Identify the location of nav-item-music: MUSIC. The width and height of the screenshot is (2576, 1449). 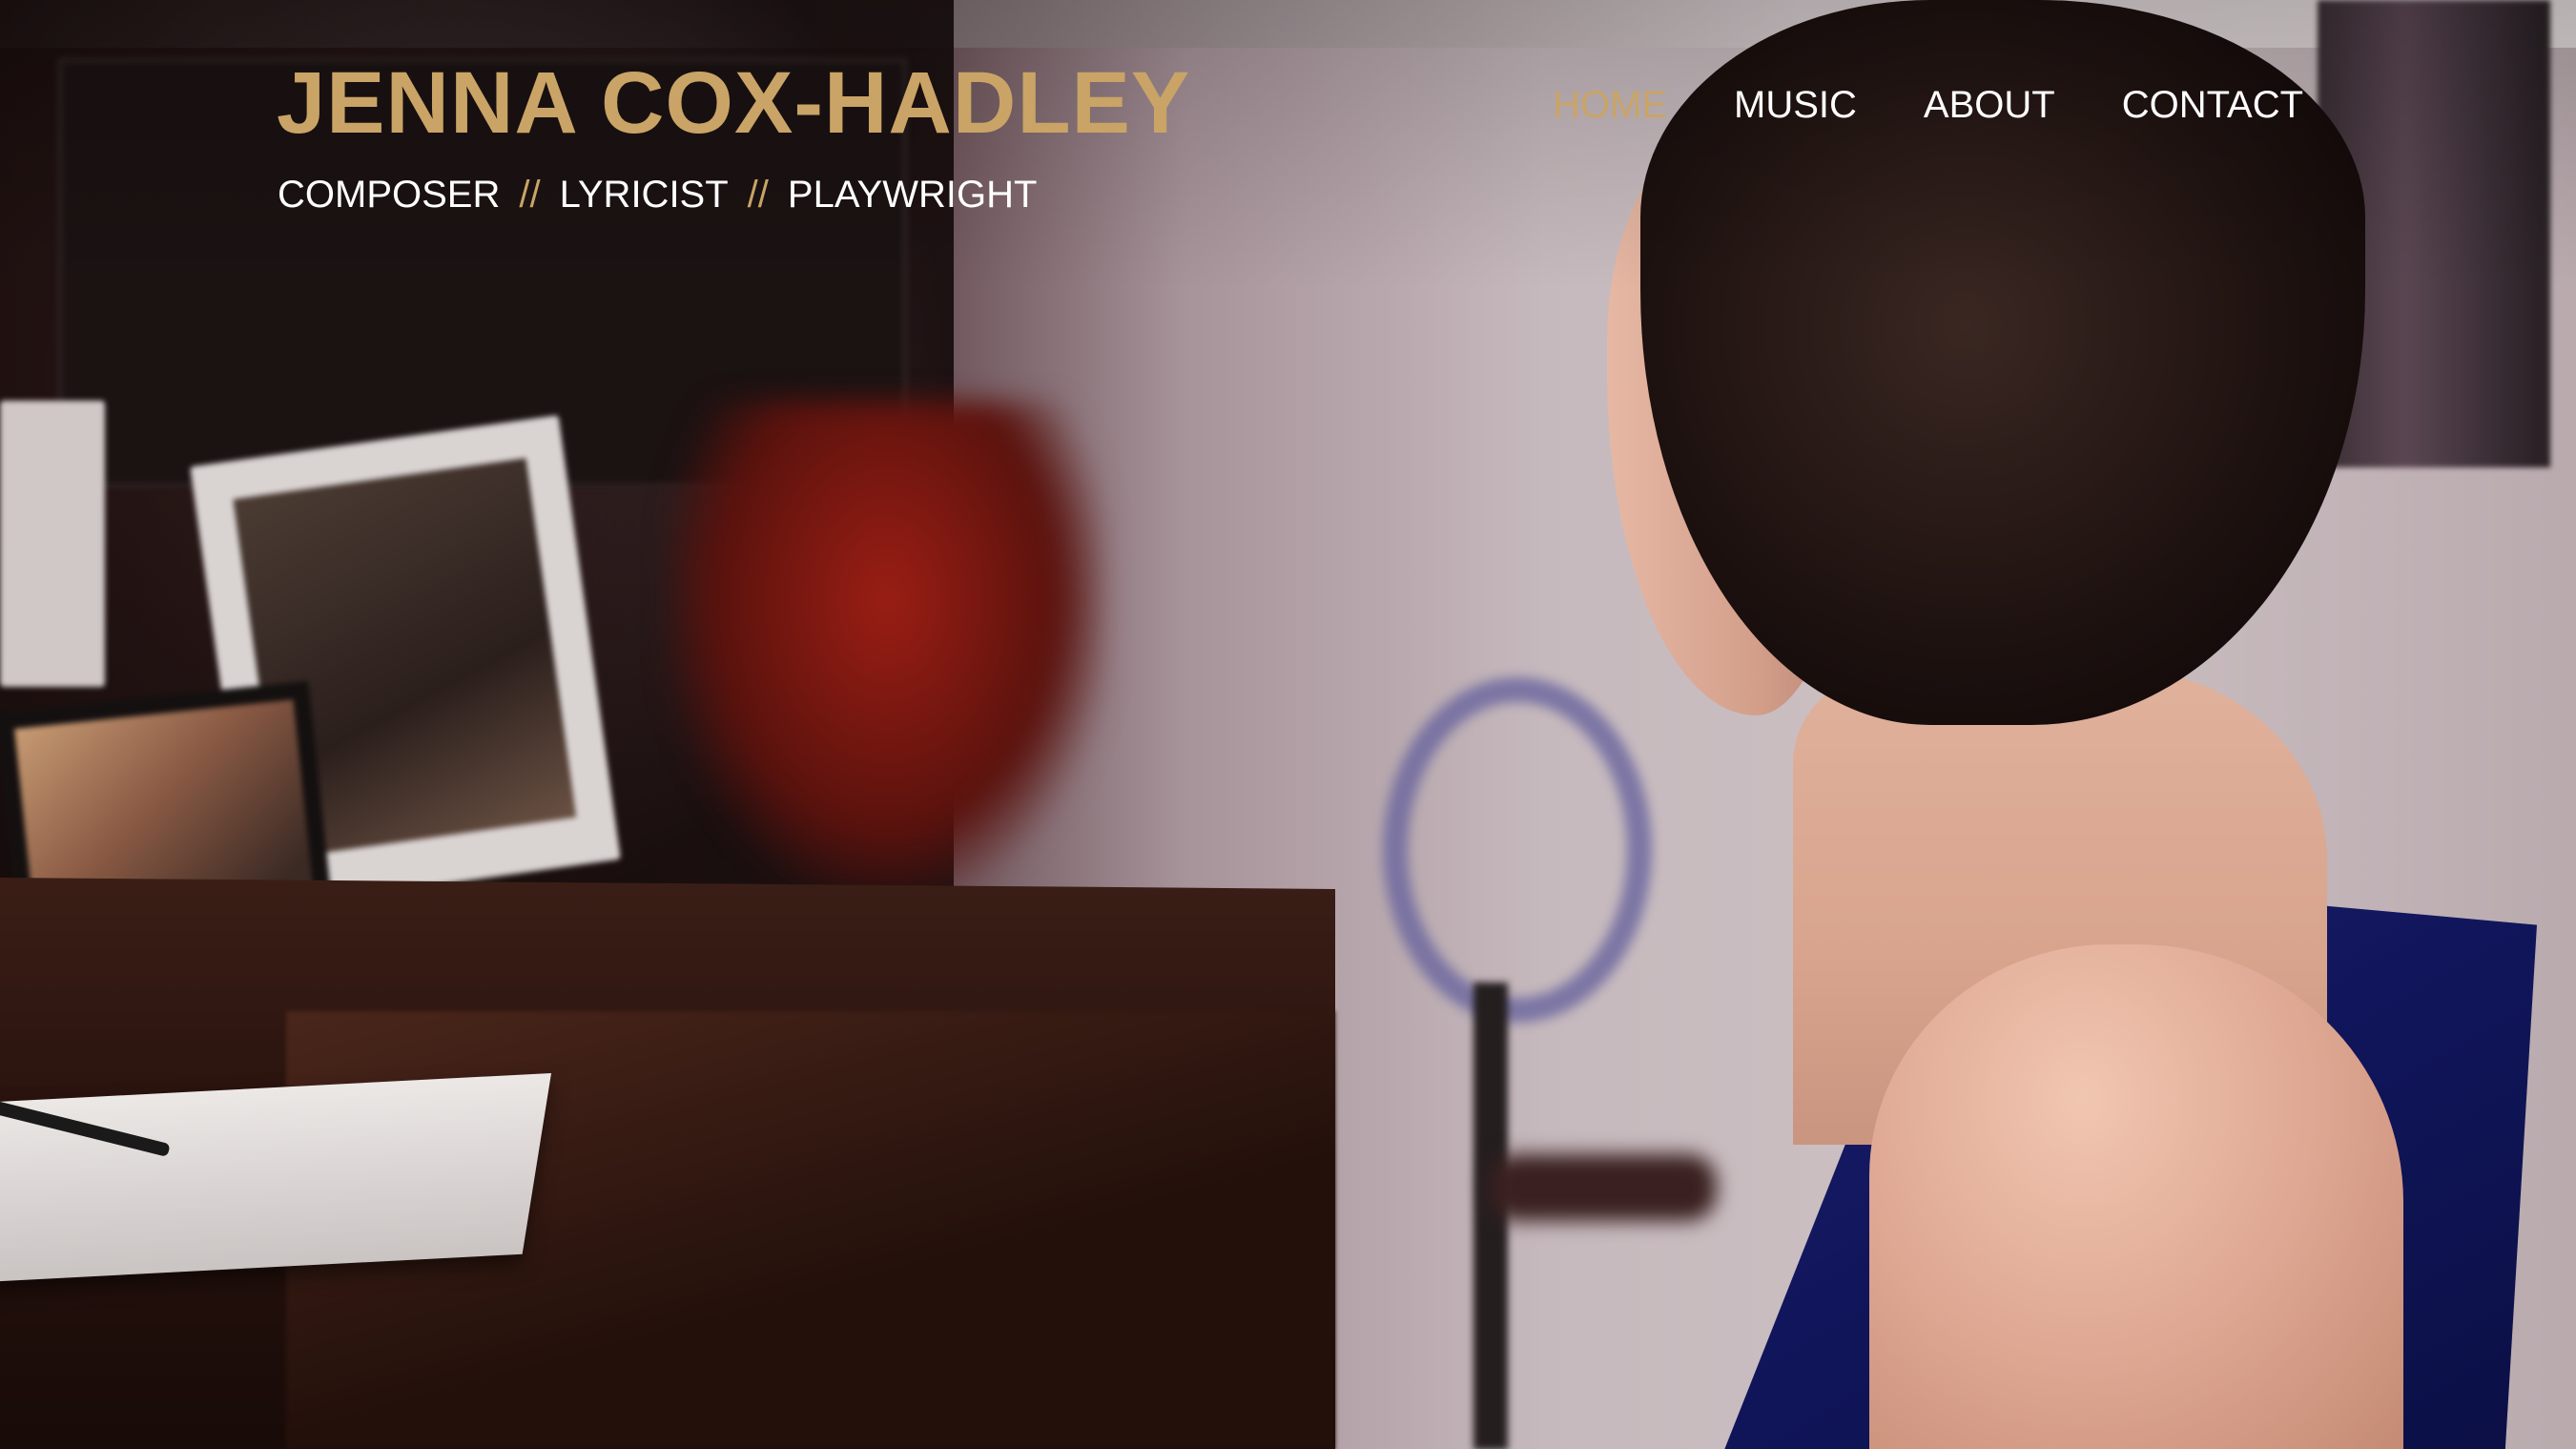
(1795, 105).